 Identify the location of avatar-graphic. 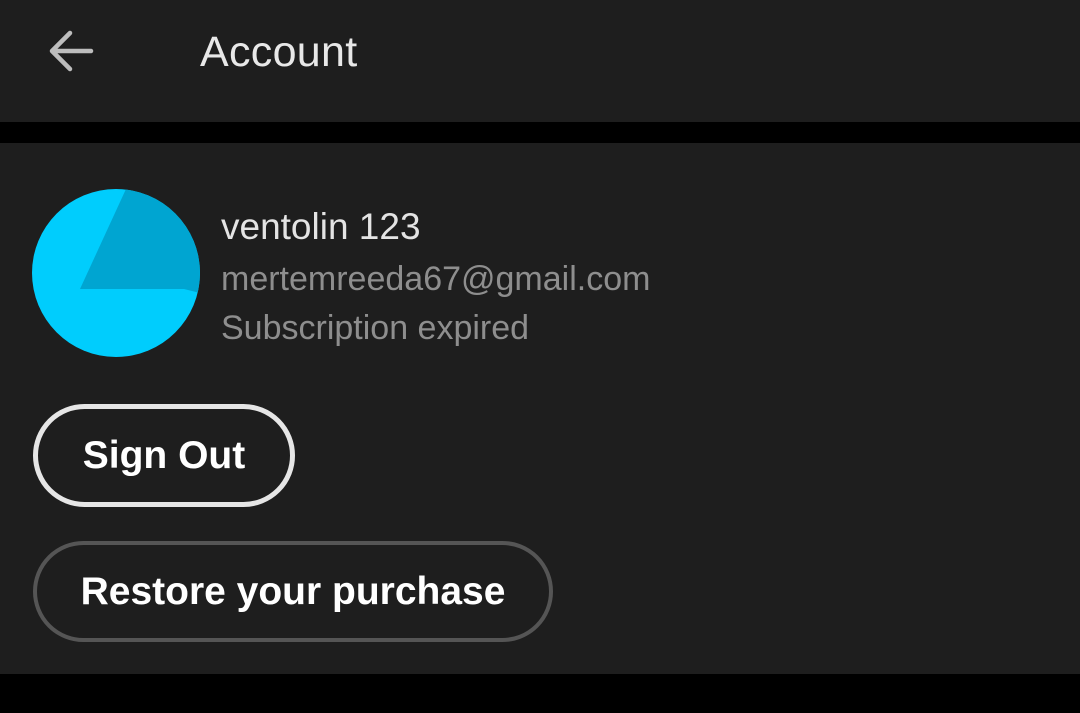
(116, 273).